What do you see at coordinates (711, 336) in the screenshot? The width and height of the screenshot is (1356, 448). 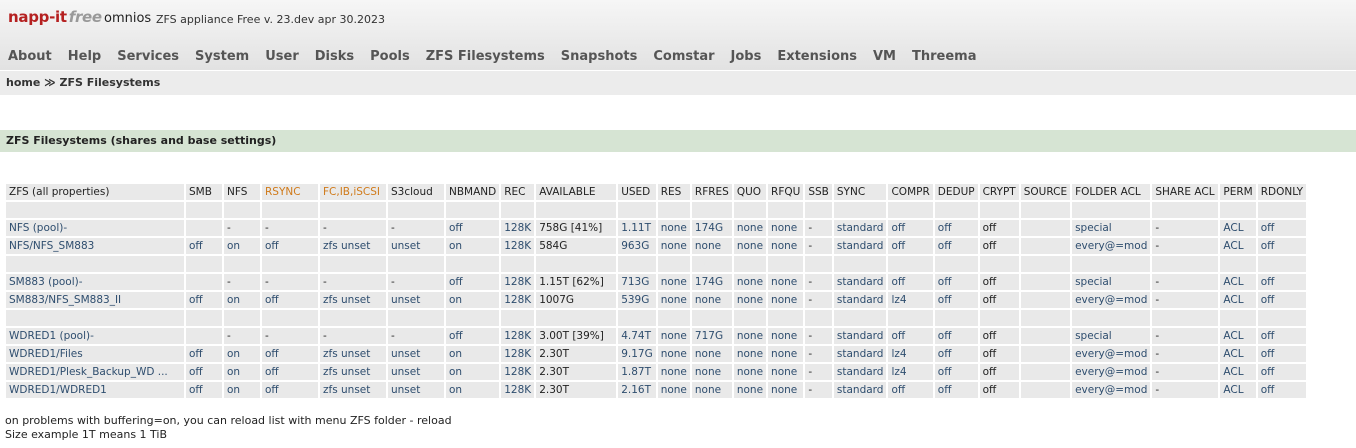 I see `cell-rfres: 717G` at bounding box center [711, 336].